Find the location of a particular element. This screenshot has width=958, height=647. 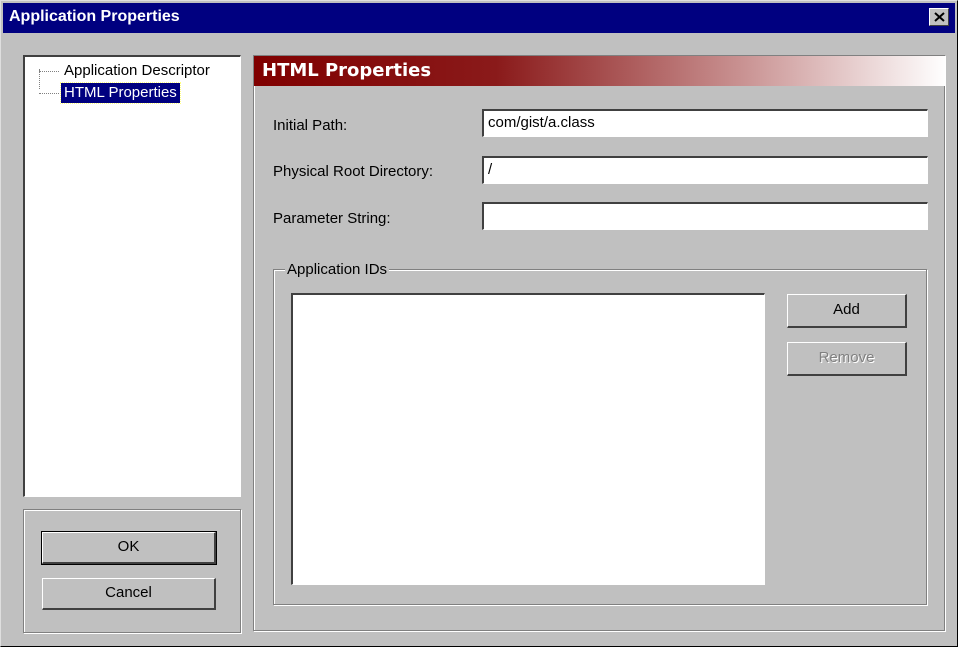

parameter-string-label: Parameter String: is located at coordinates (332, 218).